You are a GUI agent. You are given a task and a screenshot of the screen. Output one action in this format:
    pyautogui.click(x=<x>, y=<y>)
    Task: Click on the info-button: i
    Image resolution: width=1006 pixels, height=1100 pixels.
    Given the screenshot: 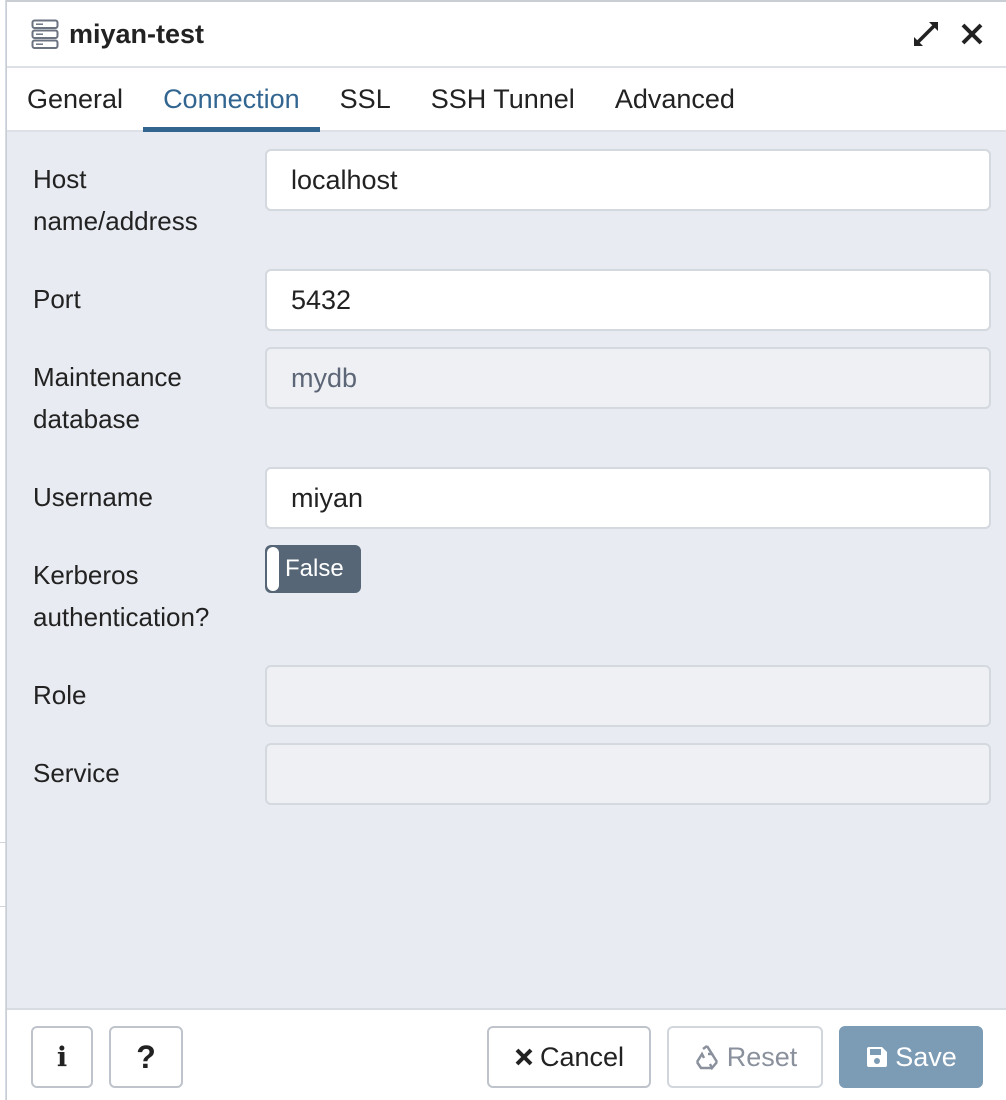 What is the action you would take?
    pyautogui.click(x=62, y=1057)
    